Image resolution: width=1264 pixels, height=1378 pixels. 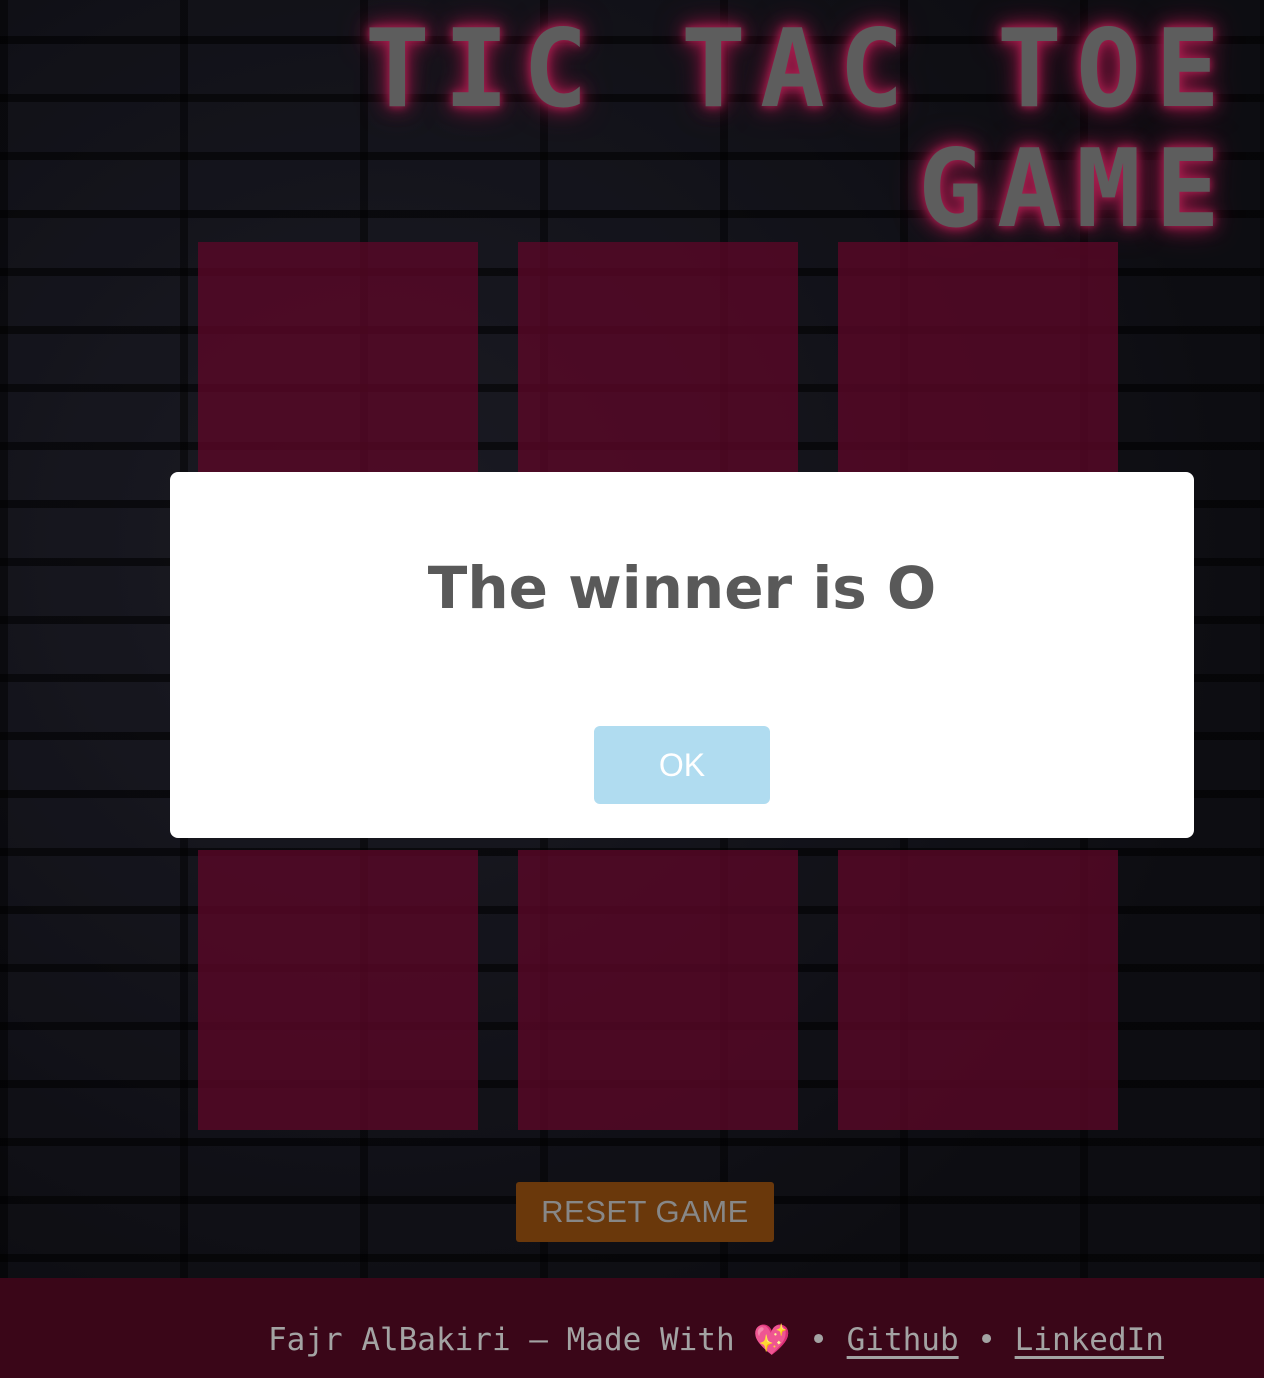 What do you see at coordinates (632, 1340) in the screenshot?
I see `footer-made-with: – Made With` at bounding box center [632, 1340].